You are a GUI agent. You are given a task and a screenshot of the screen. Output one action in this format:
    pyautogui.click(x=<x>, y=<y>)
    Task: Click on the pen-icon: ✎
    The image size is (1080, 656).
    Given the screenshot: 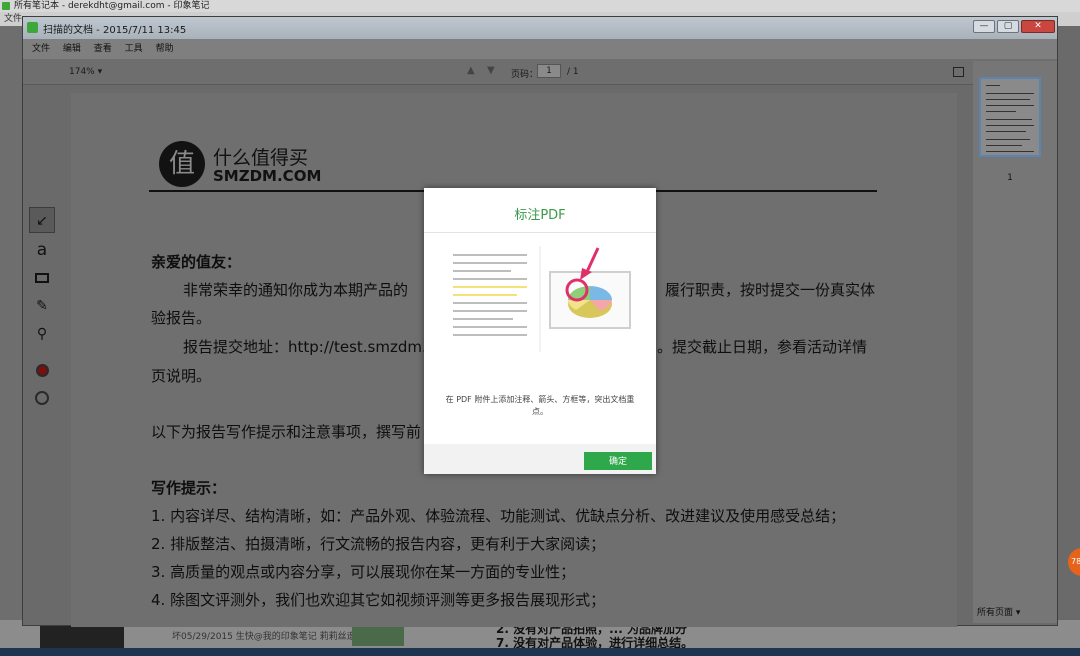 What is the action you would take?
    pyautogui.click(x=42, y=306)
    